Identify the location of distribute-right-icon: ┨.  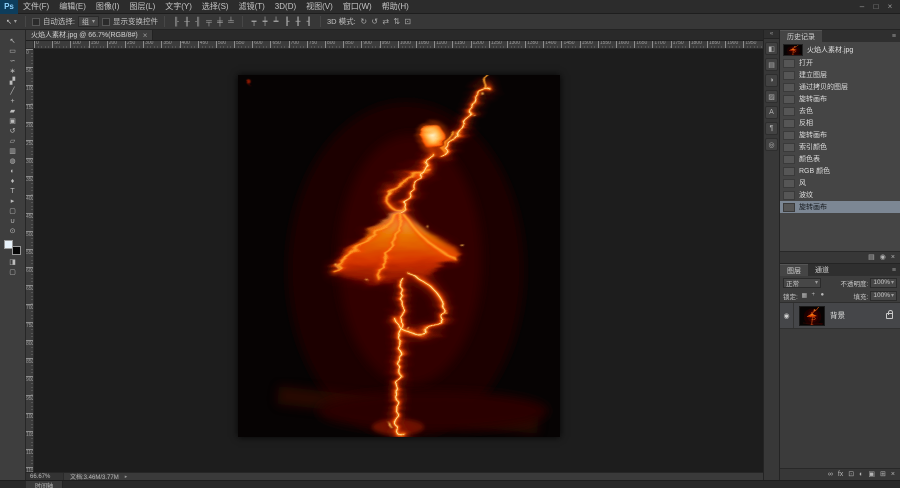
(309, 22).